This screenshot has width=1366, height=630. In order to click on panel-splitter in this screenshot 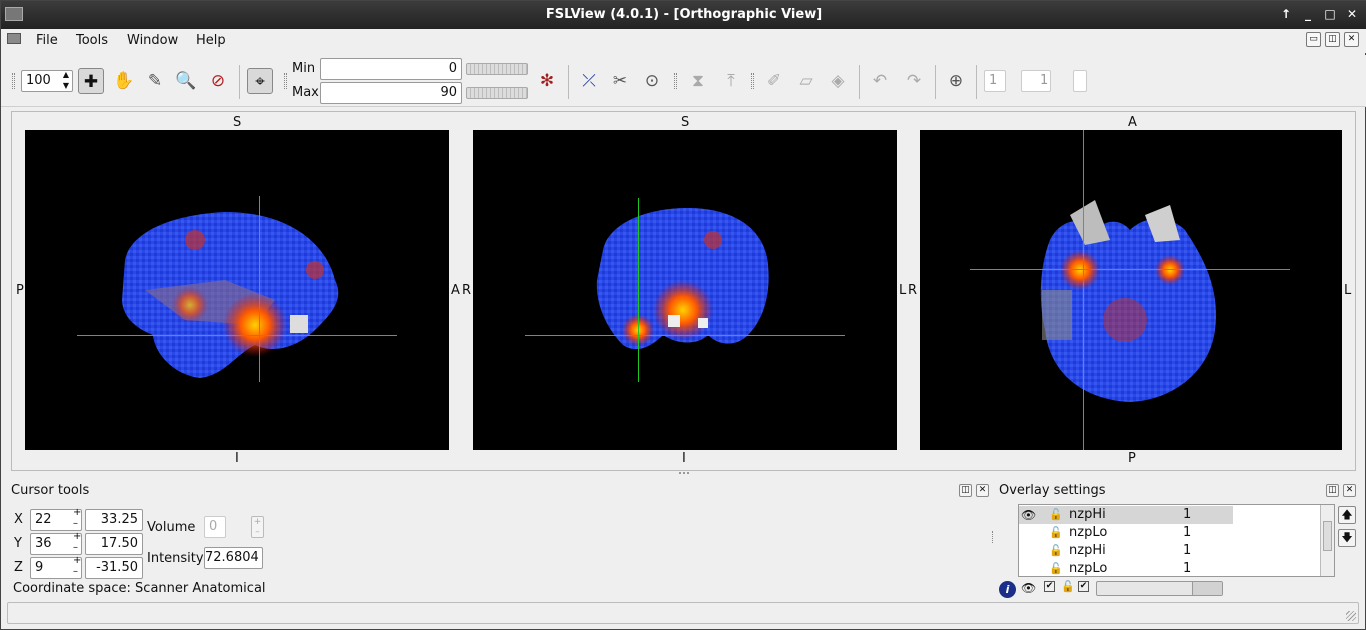, I will do `click(993, 537)`.